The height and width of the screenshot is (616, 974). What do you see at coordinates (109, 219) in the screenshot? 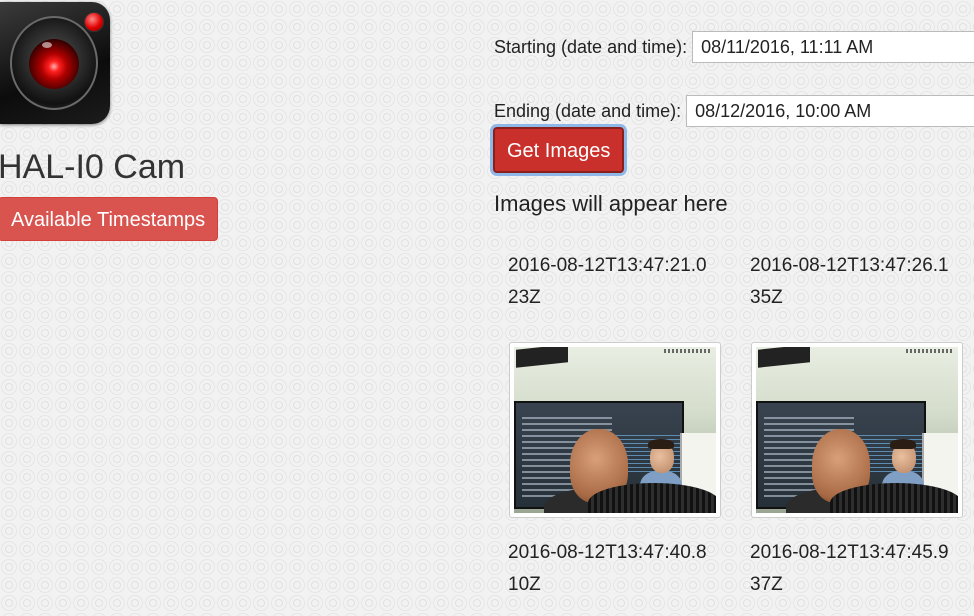
I see `available-timestamps-button: Available Timestamps` at bounding box center [109, 219].